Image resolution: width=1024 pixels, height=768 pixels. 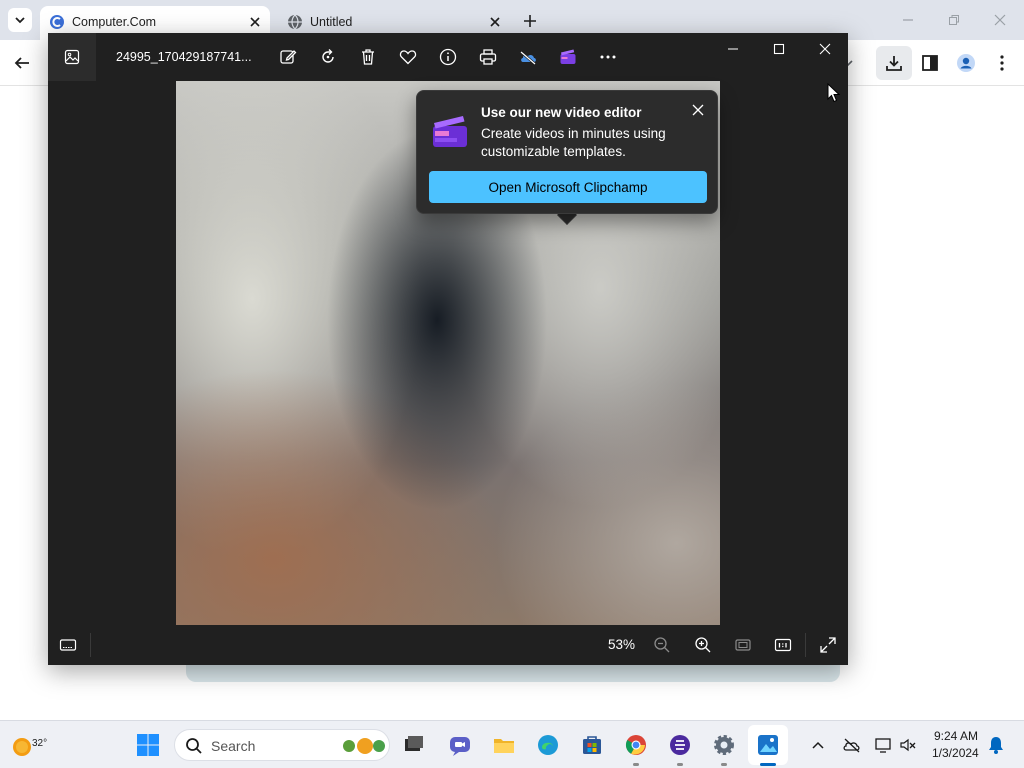 I want to click on taskbar-search-box: Search, so click(x=282, y=745).